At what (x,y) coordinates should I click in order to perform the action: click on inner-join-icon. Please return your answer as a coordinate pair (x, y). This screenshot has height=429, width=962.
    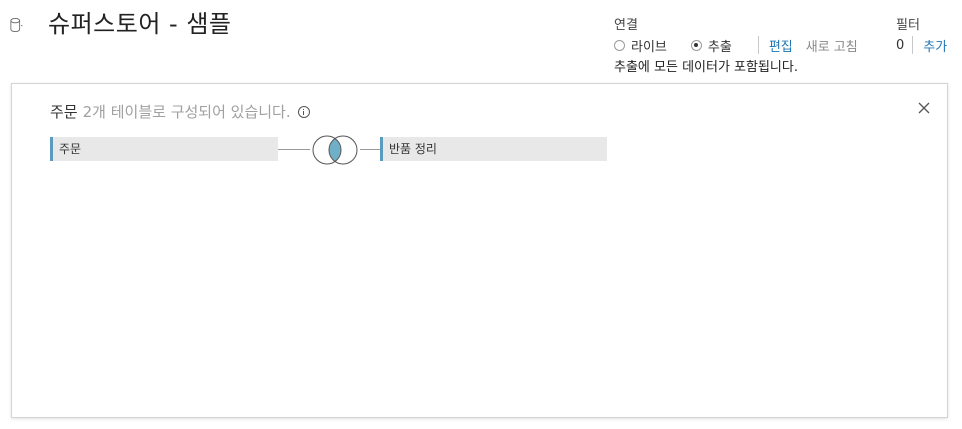
    Looking at the image, I should click on (335, 150).